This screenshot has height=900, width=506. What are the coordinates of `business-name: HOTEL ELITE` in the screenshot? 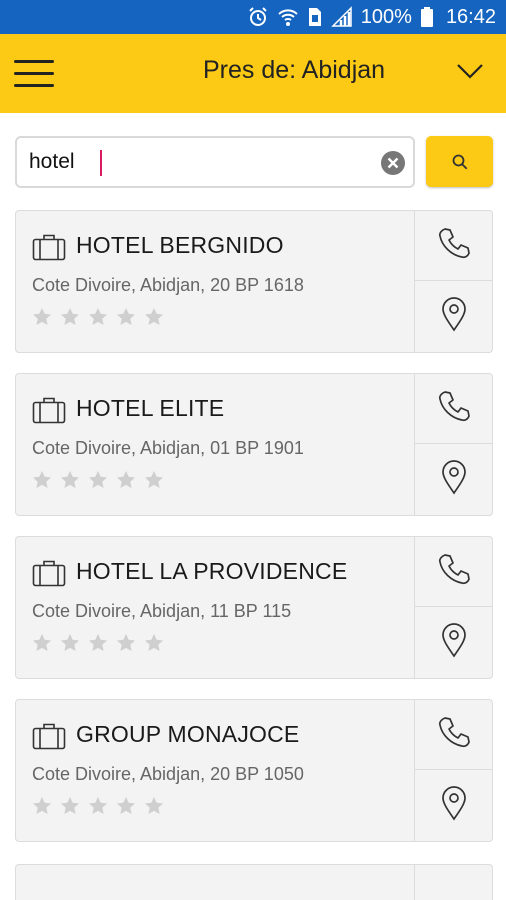 It's located at (150, 408).